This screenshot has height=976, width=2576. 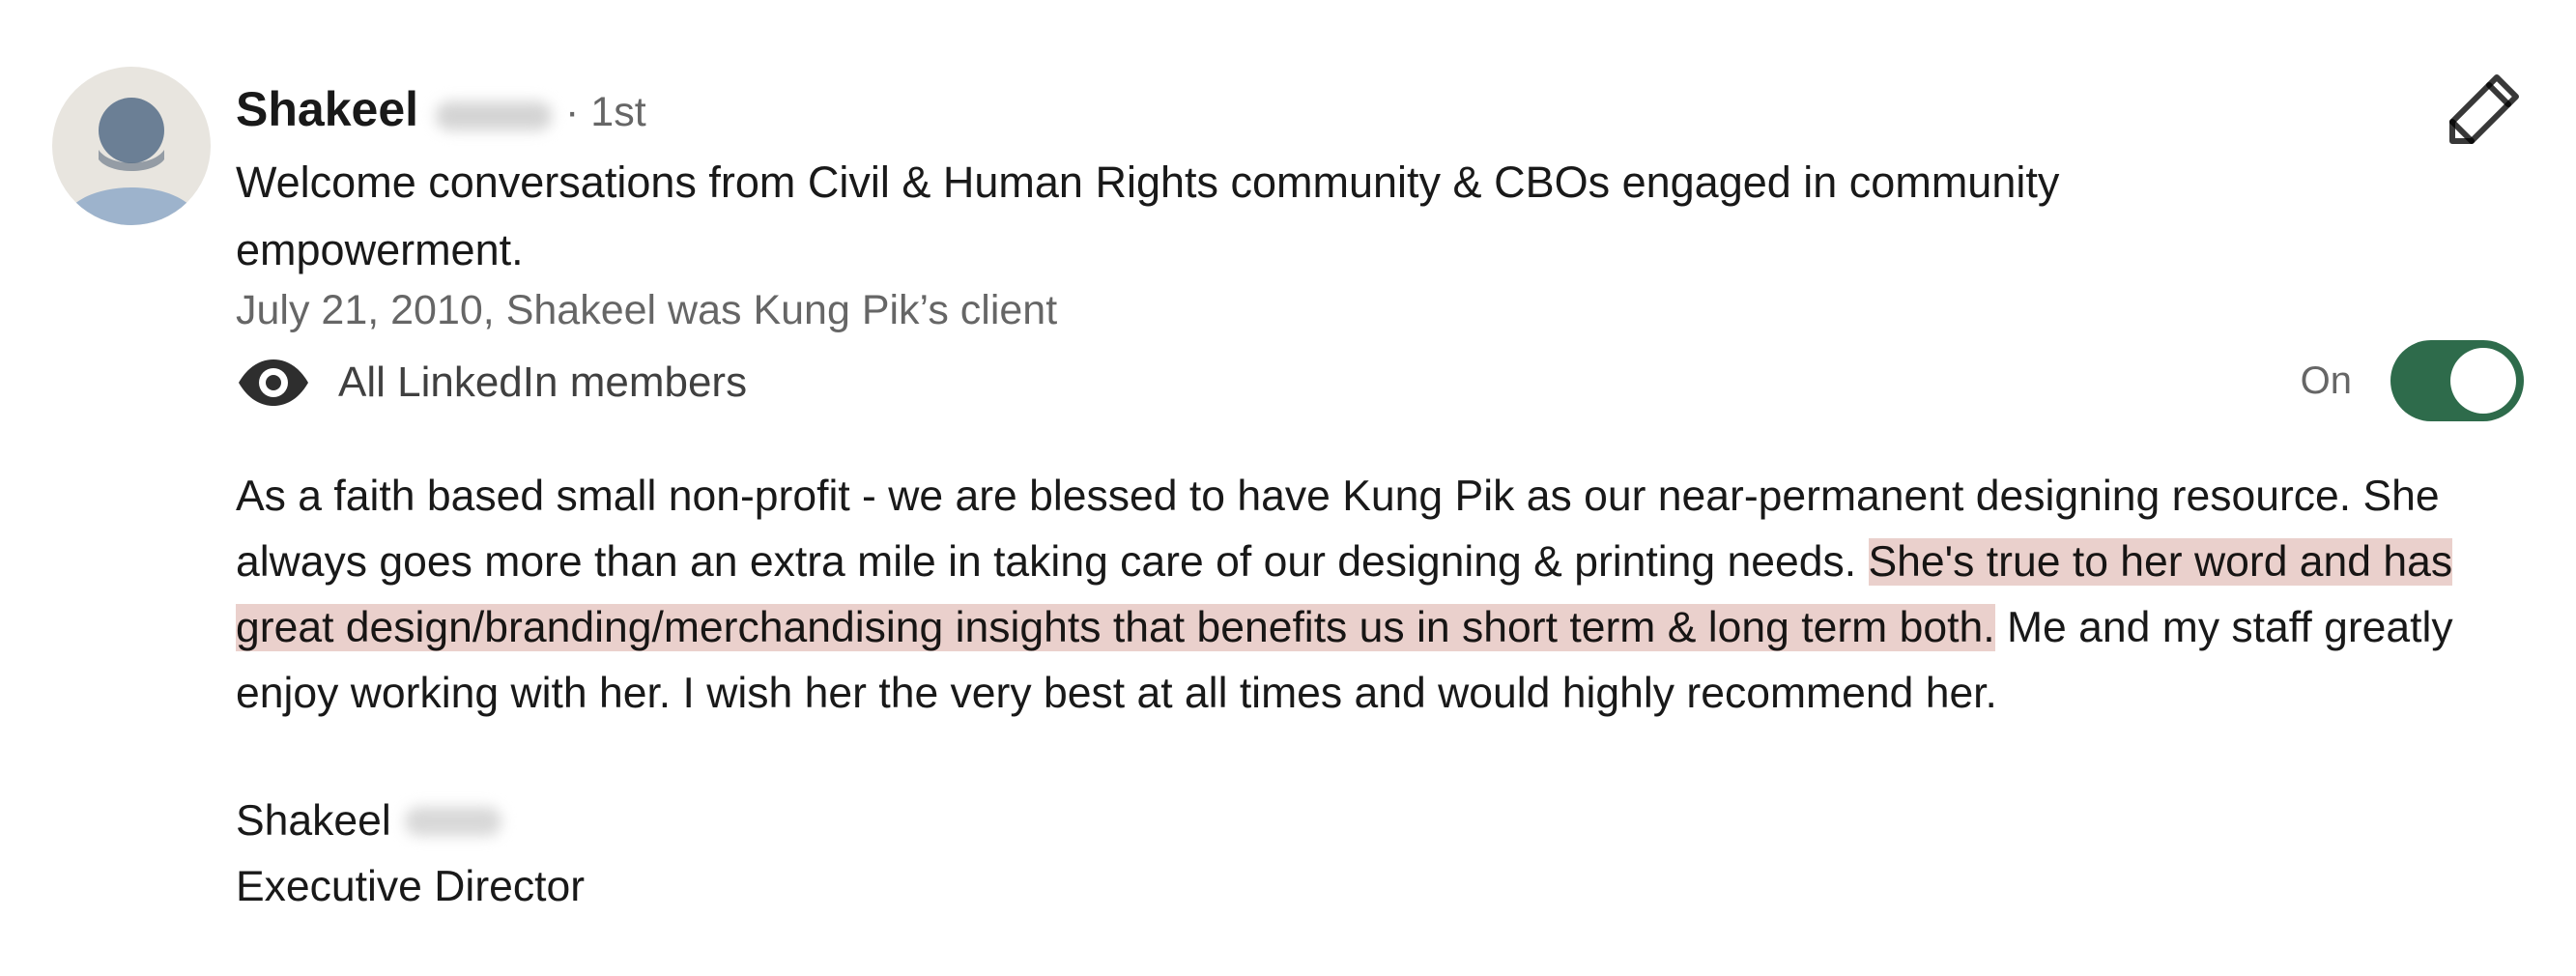 I want to click on visibility-label: All LinkedIn members, so click(x=543, y=382).